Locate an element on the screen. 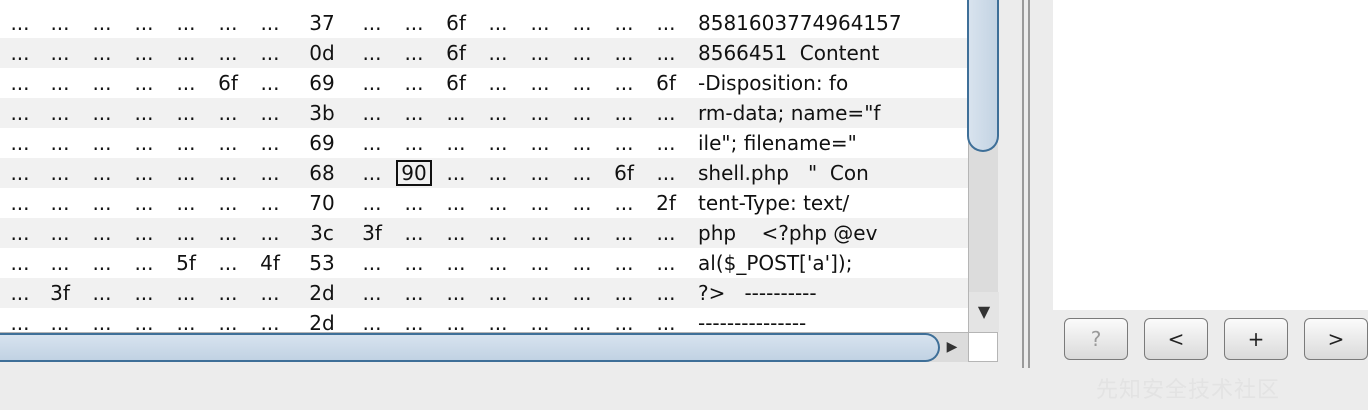 This screenshot has width=1368, height=410. hex-cell: 5f is located at coordinates (186, 263).